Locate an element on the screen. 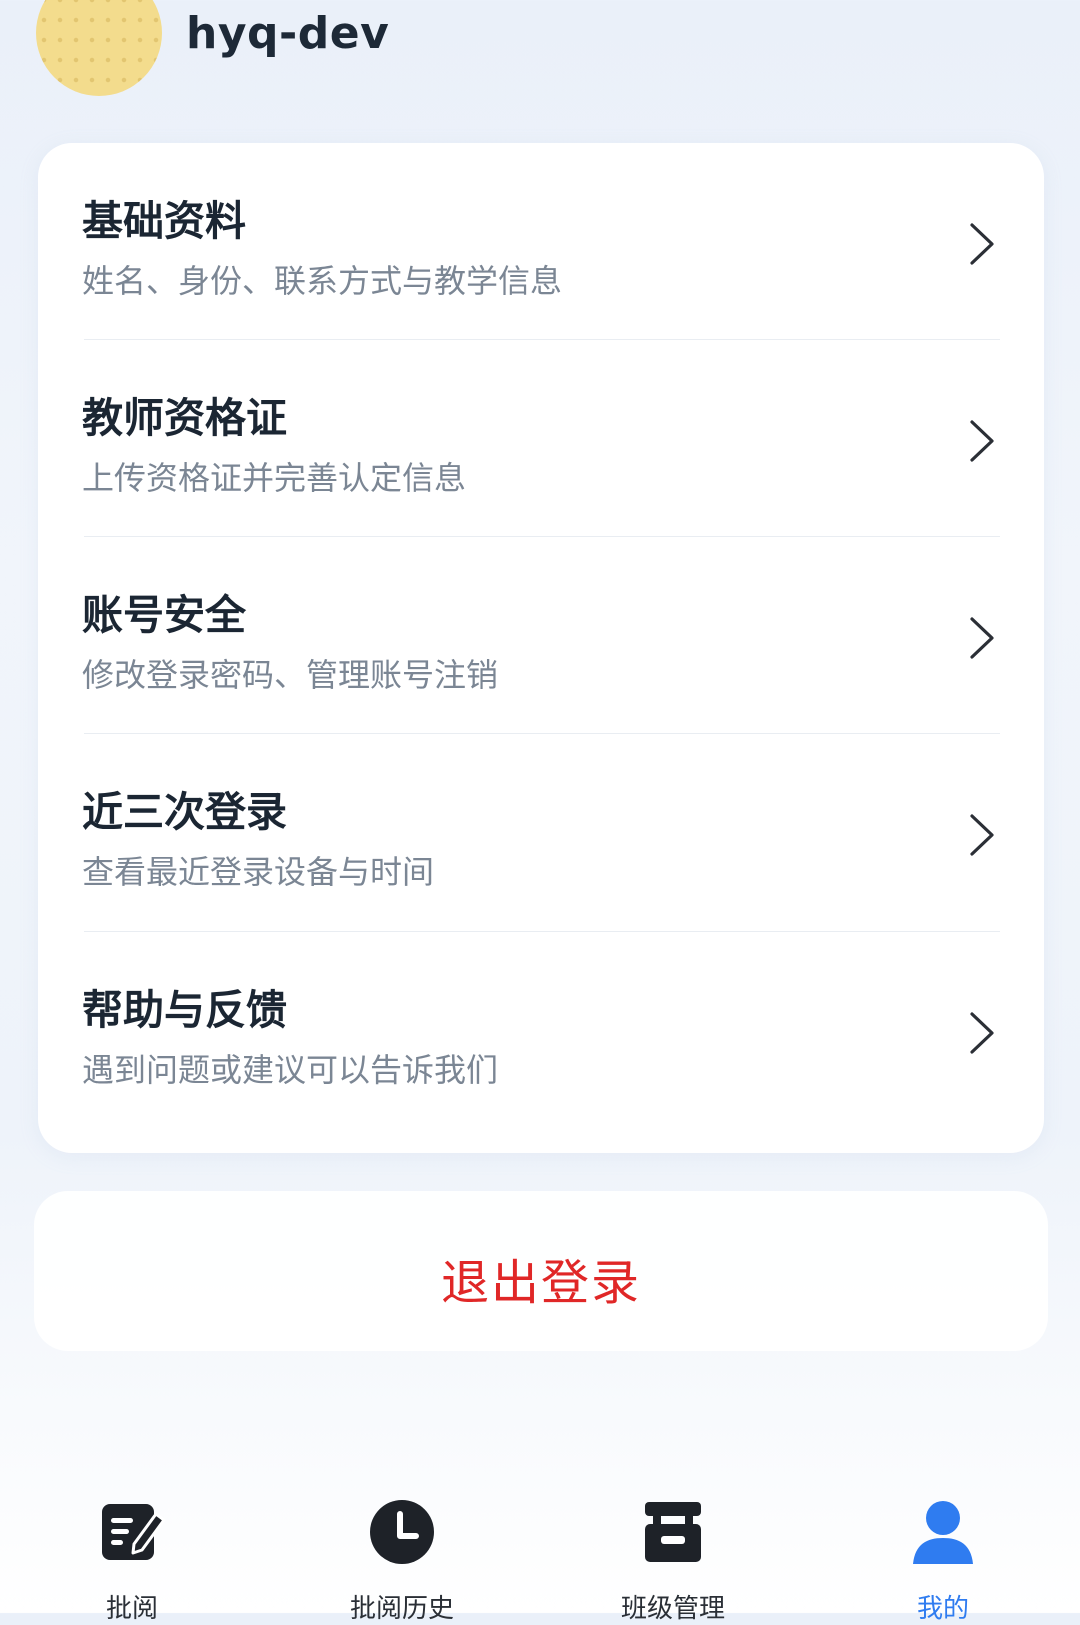 This screenshot has height=1625, width=1080. user-icon is located at coordinates (943, 1532).